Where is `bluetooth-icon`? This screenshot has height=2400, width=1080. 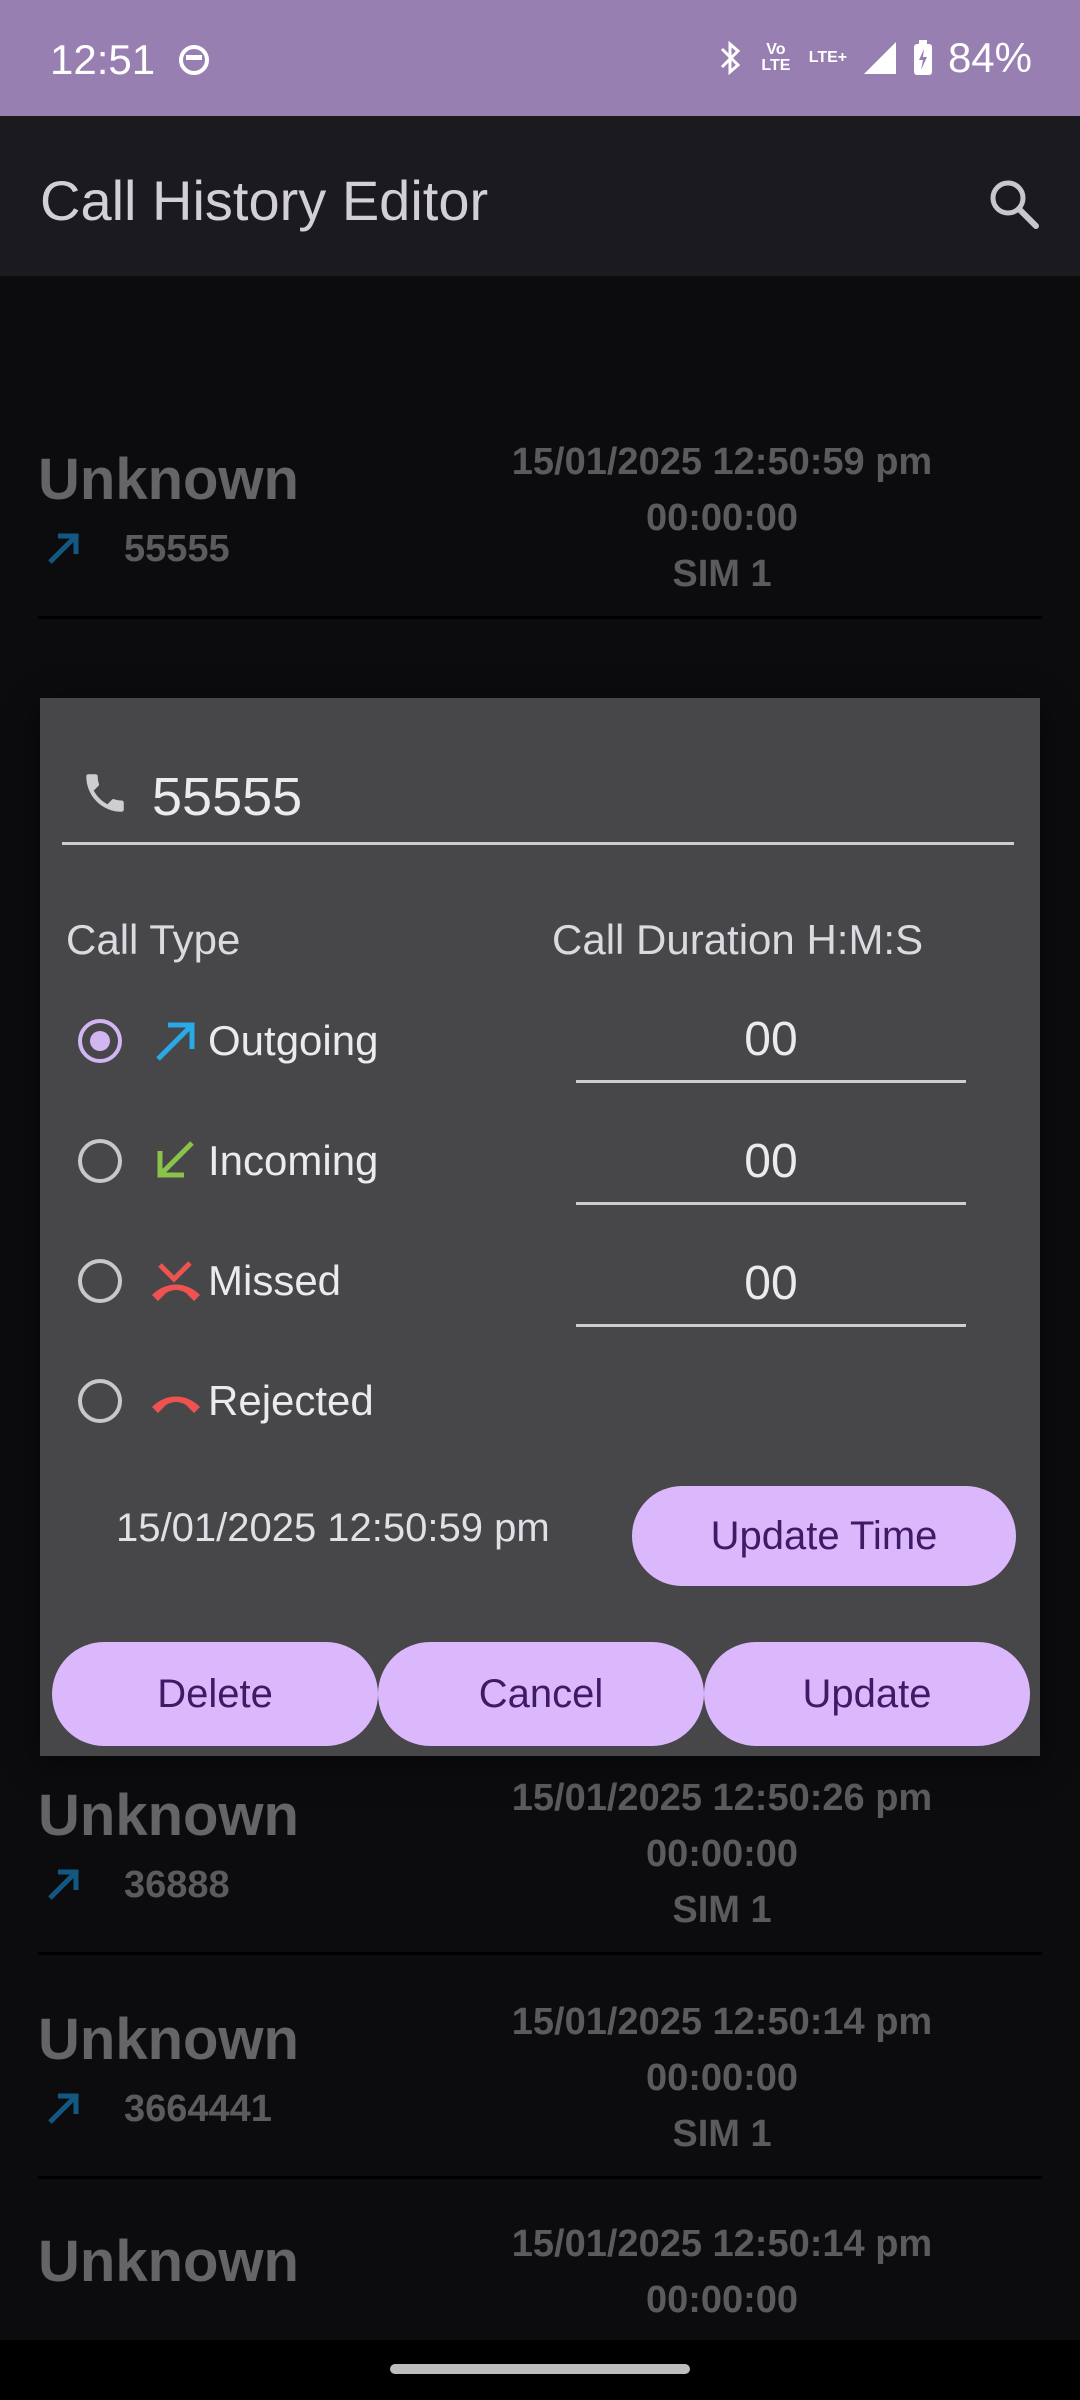
bluetooth-icon is located at coordinates (730, 58).